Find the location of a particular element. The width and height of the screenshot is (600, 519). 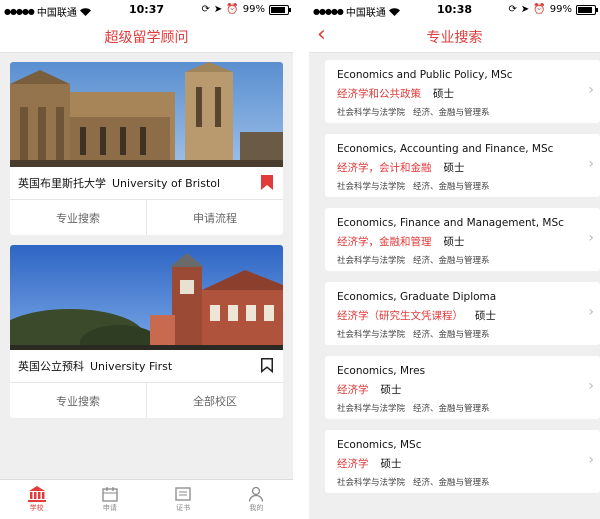

bristol-campus-photo is located at coordinates (146, 114).